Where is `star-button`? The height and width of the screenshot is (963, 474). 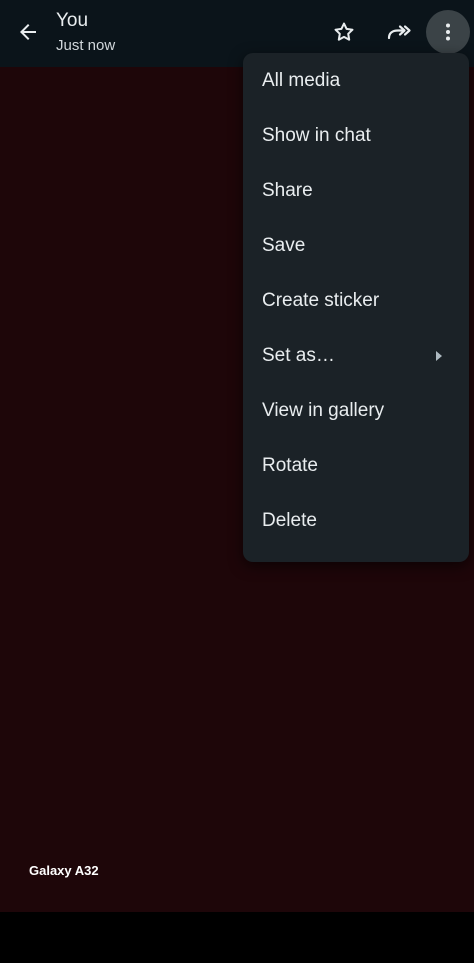
star-button is located at coordinates (344, 32).